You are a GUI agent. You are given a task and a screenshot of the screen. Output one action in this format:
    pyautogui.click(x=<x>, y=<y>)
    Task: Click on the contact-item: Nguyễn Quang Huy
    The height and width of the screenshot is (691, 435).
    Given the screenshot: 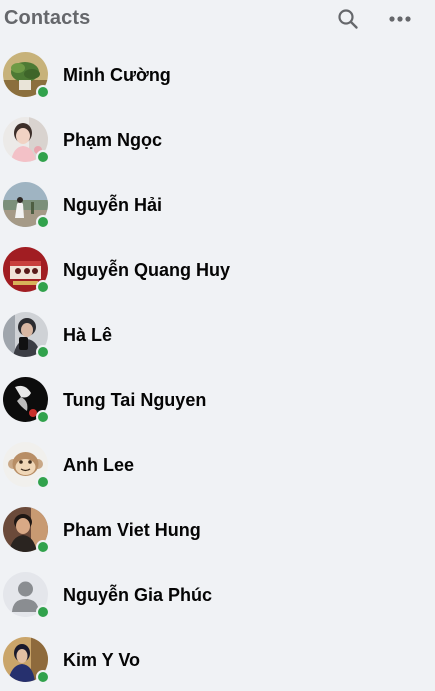 What is the action you would take?
    pyautogui.click(x=217, y=269)
    